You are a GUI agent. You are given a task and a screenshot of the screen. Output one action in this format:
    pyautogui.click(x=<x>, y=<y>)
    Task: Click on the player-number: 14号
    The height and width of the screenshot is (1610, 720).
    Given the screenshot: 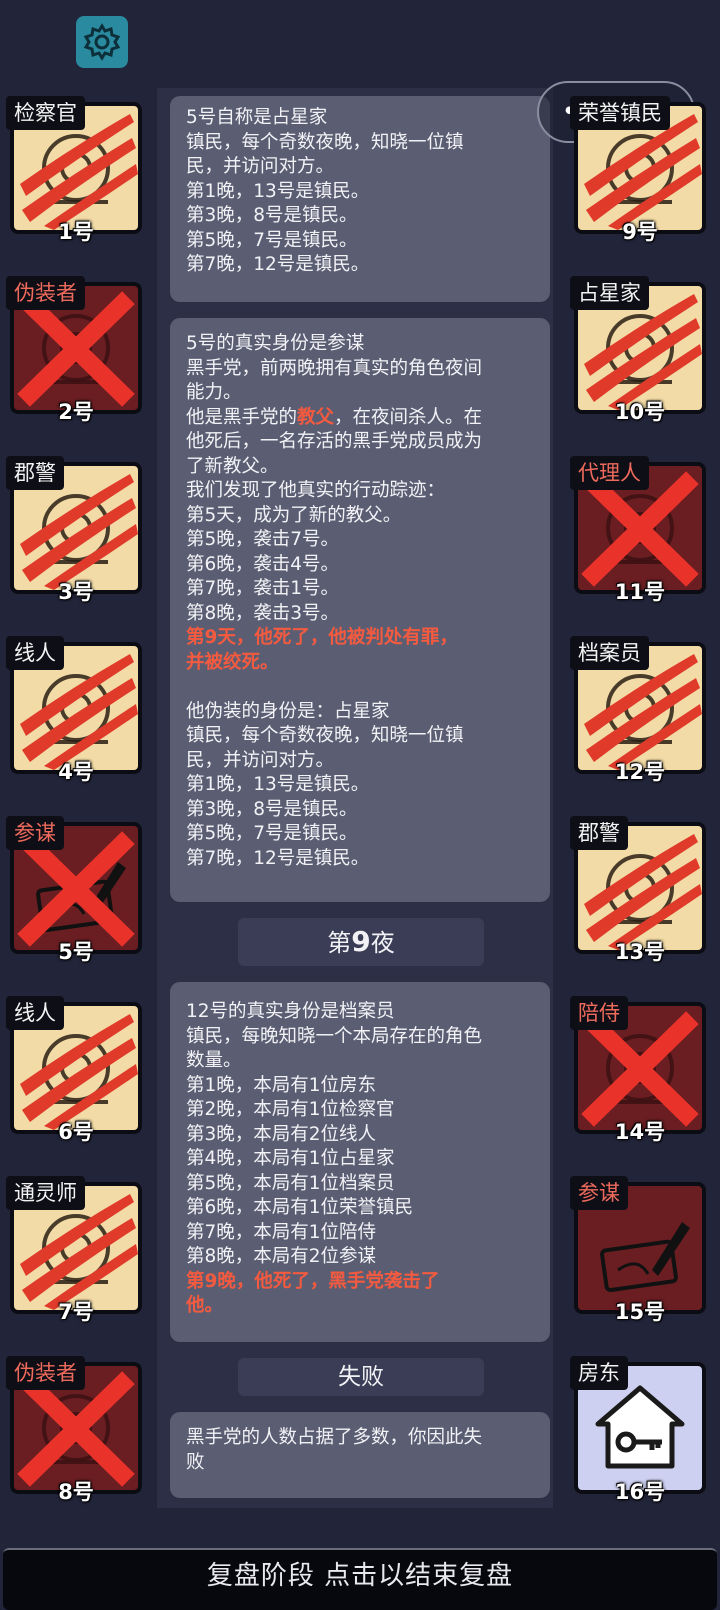 What is the action you would take?
    pyautogui.click(x=640, y=1132)
    